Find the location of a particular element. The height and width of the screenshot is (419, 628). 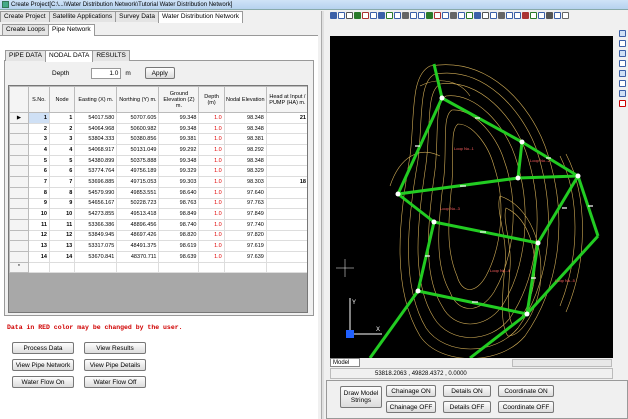

cell-easting: 54017.580 is located at coordinates (96, 118).